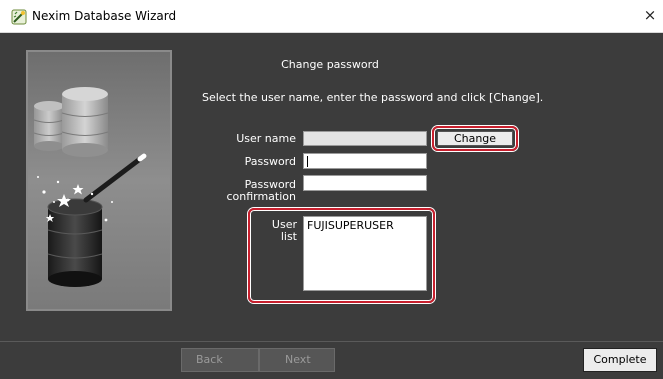  I want to click on user-name-field, so click(365, 138).